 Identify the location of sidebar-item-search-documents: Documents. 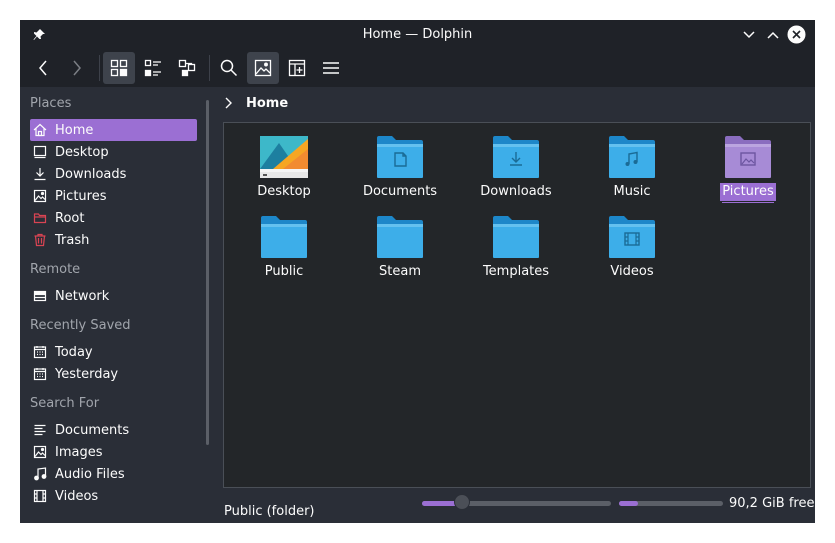
(113, 430).